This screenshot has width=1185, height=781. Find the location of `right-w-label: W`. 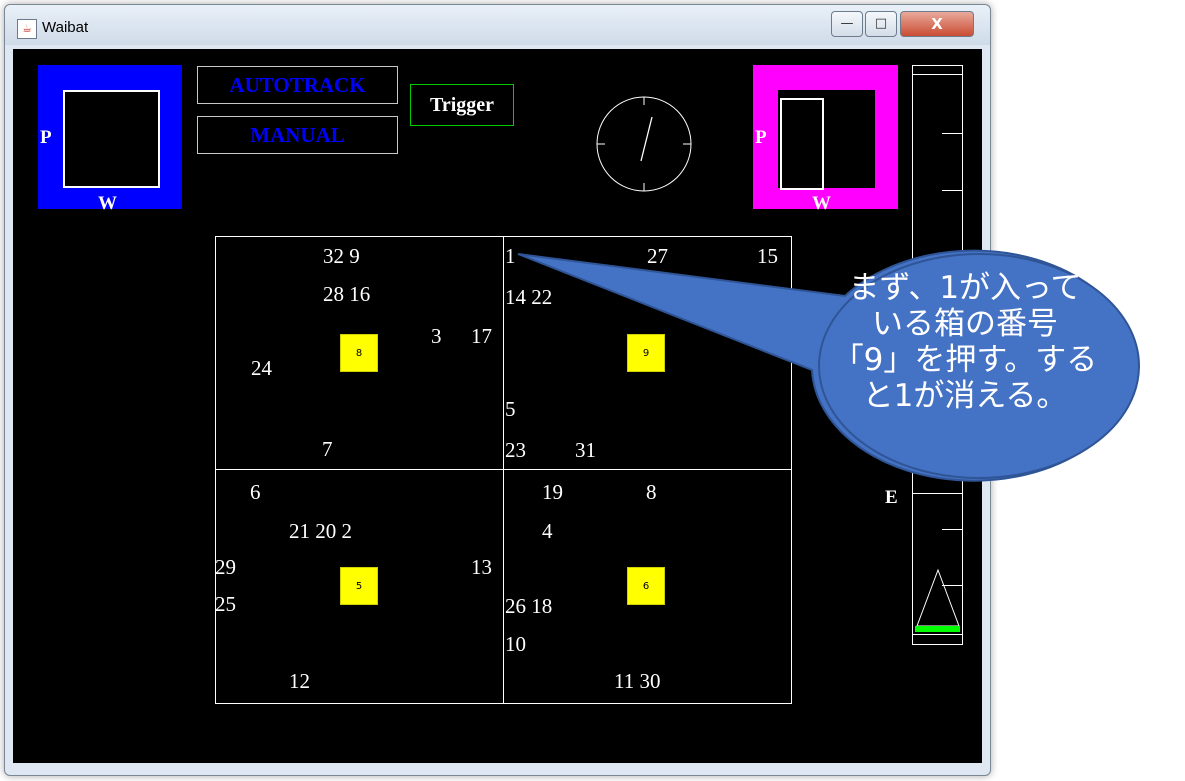

right-w-label: W is located at coordinates (821, 203).